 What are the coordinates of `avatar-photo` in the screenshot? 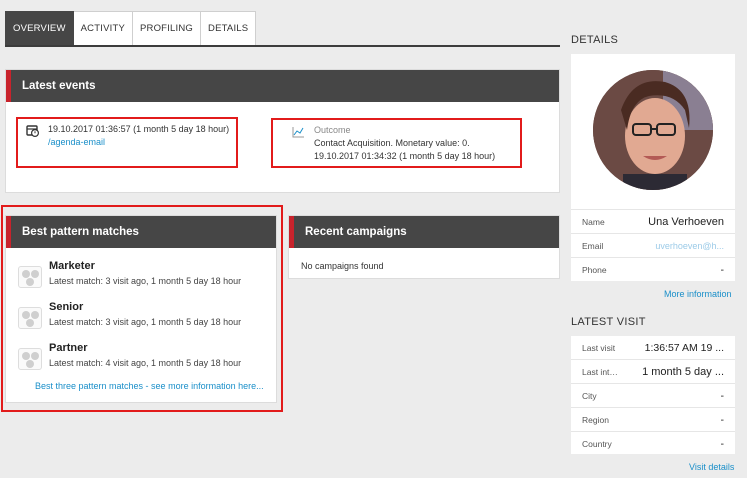 It's located at (653, 130).